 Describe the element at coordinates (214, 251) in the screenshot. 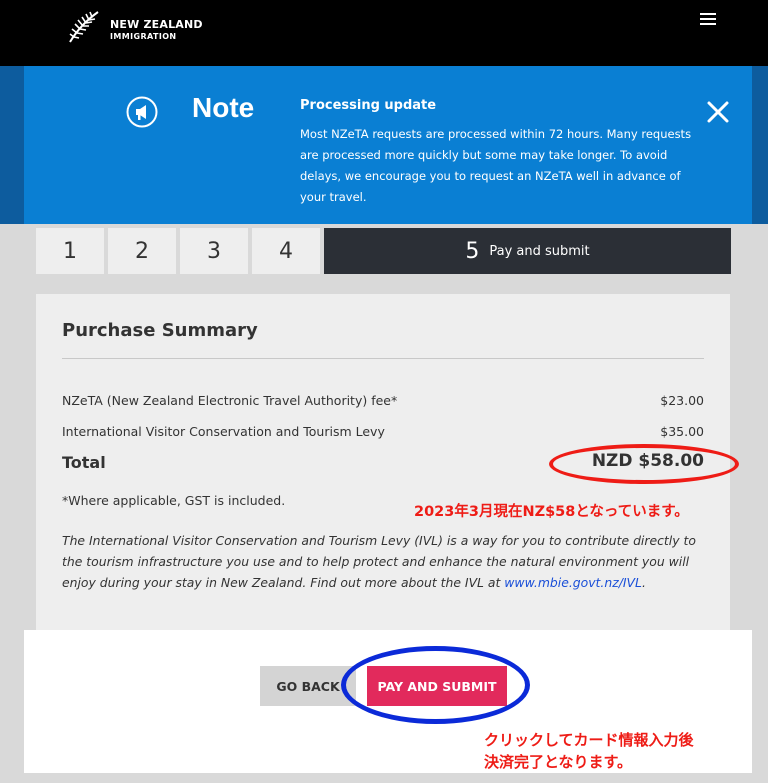

I see `step-3: 3` at that location.